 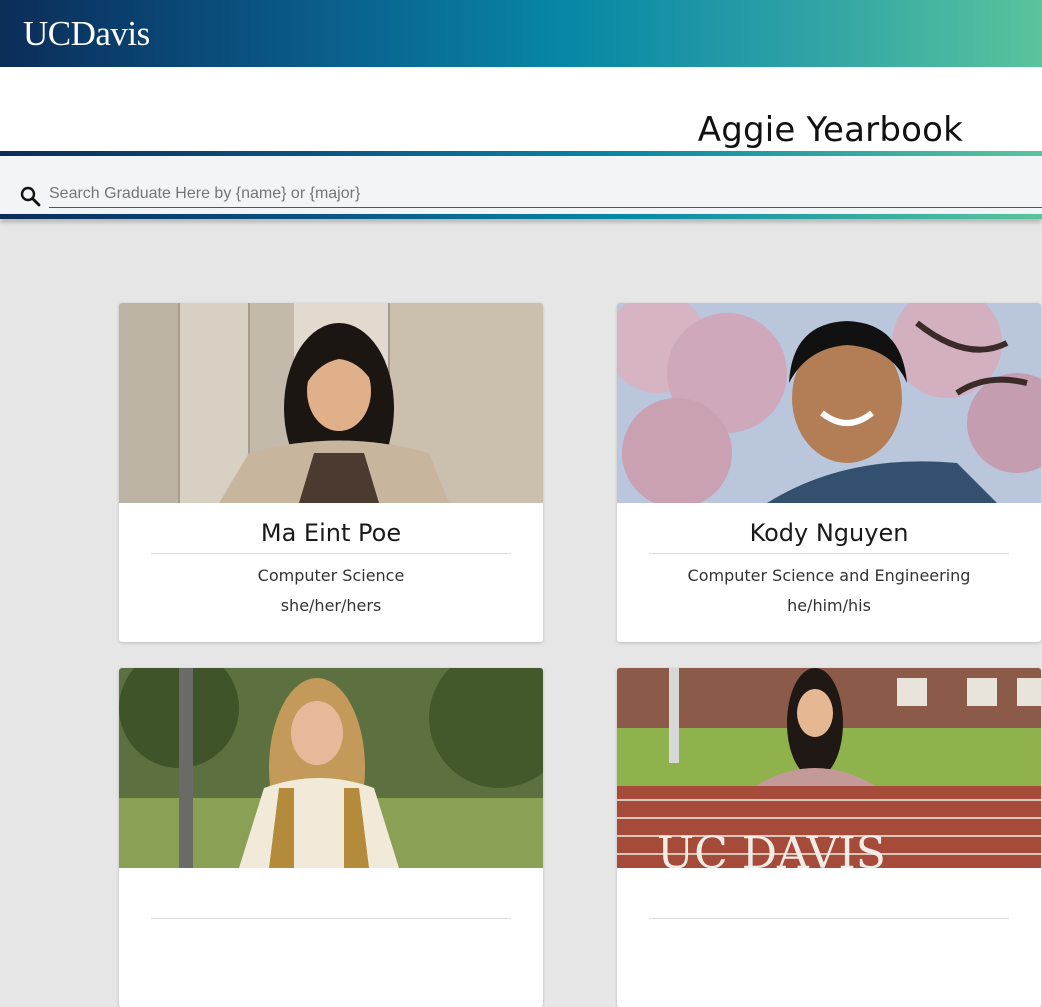 What do you see at coordinates (545, 194) in the screenshot?
I see `search-input` at bounding box center [545, 194].